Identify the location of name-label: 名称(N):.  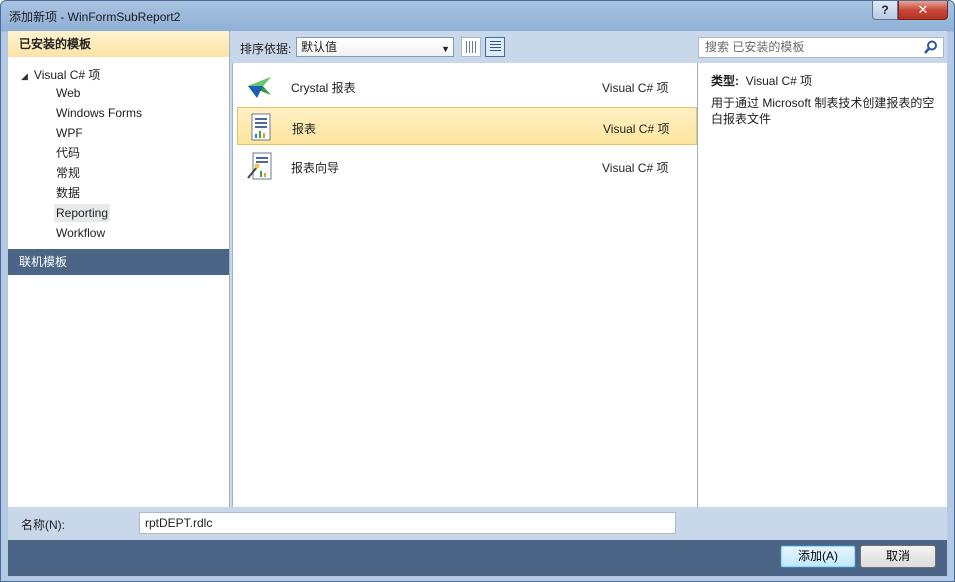
(43, 525).